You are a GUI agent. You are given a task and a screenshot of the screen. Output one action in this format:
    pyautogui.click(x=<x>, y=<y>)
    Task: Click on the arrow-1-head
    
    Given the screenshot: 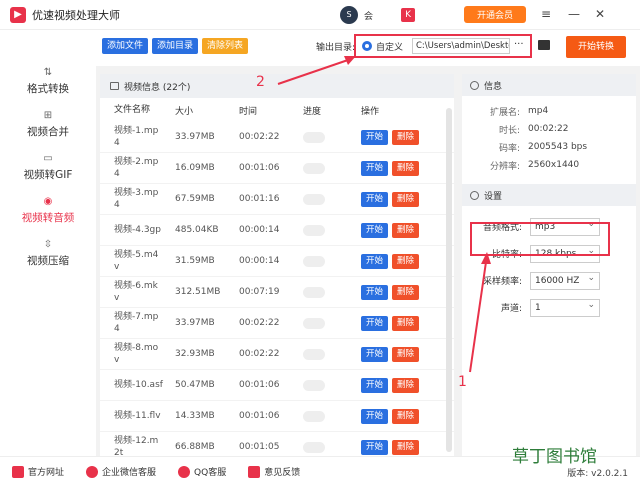 What is the action you would take?
    pyautogui.click(x=486, y=258)
    